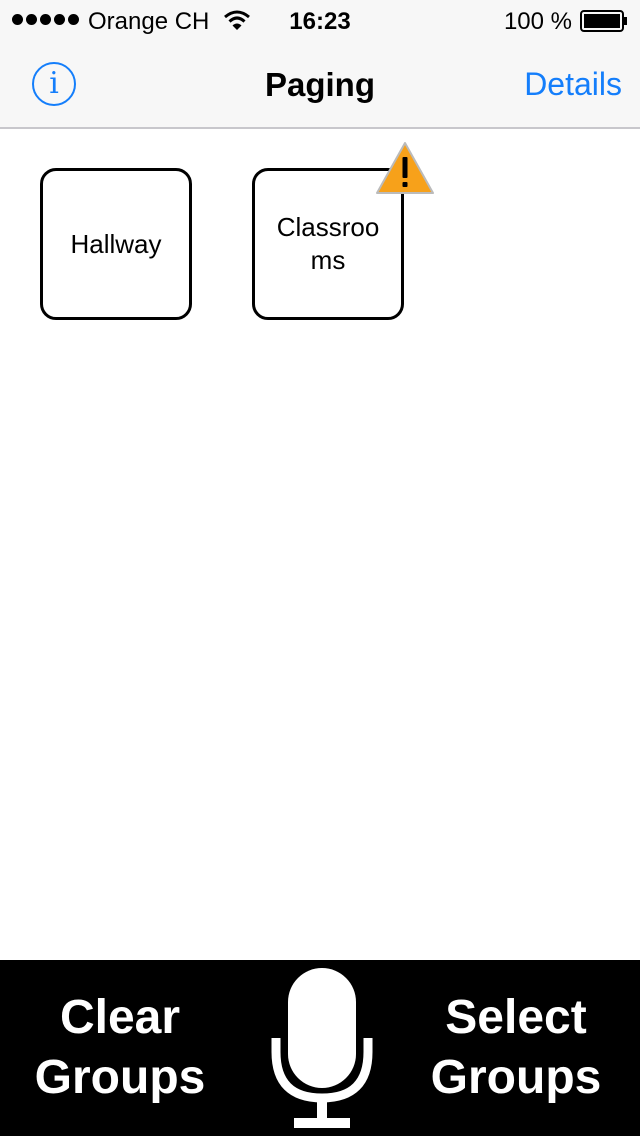 This screenshot has height=1136, width=640. I want to click on select-groups-label-line1: Select, so click(516, 1017).